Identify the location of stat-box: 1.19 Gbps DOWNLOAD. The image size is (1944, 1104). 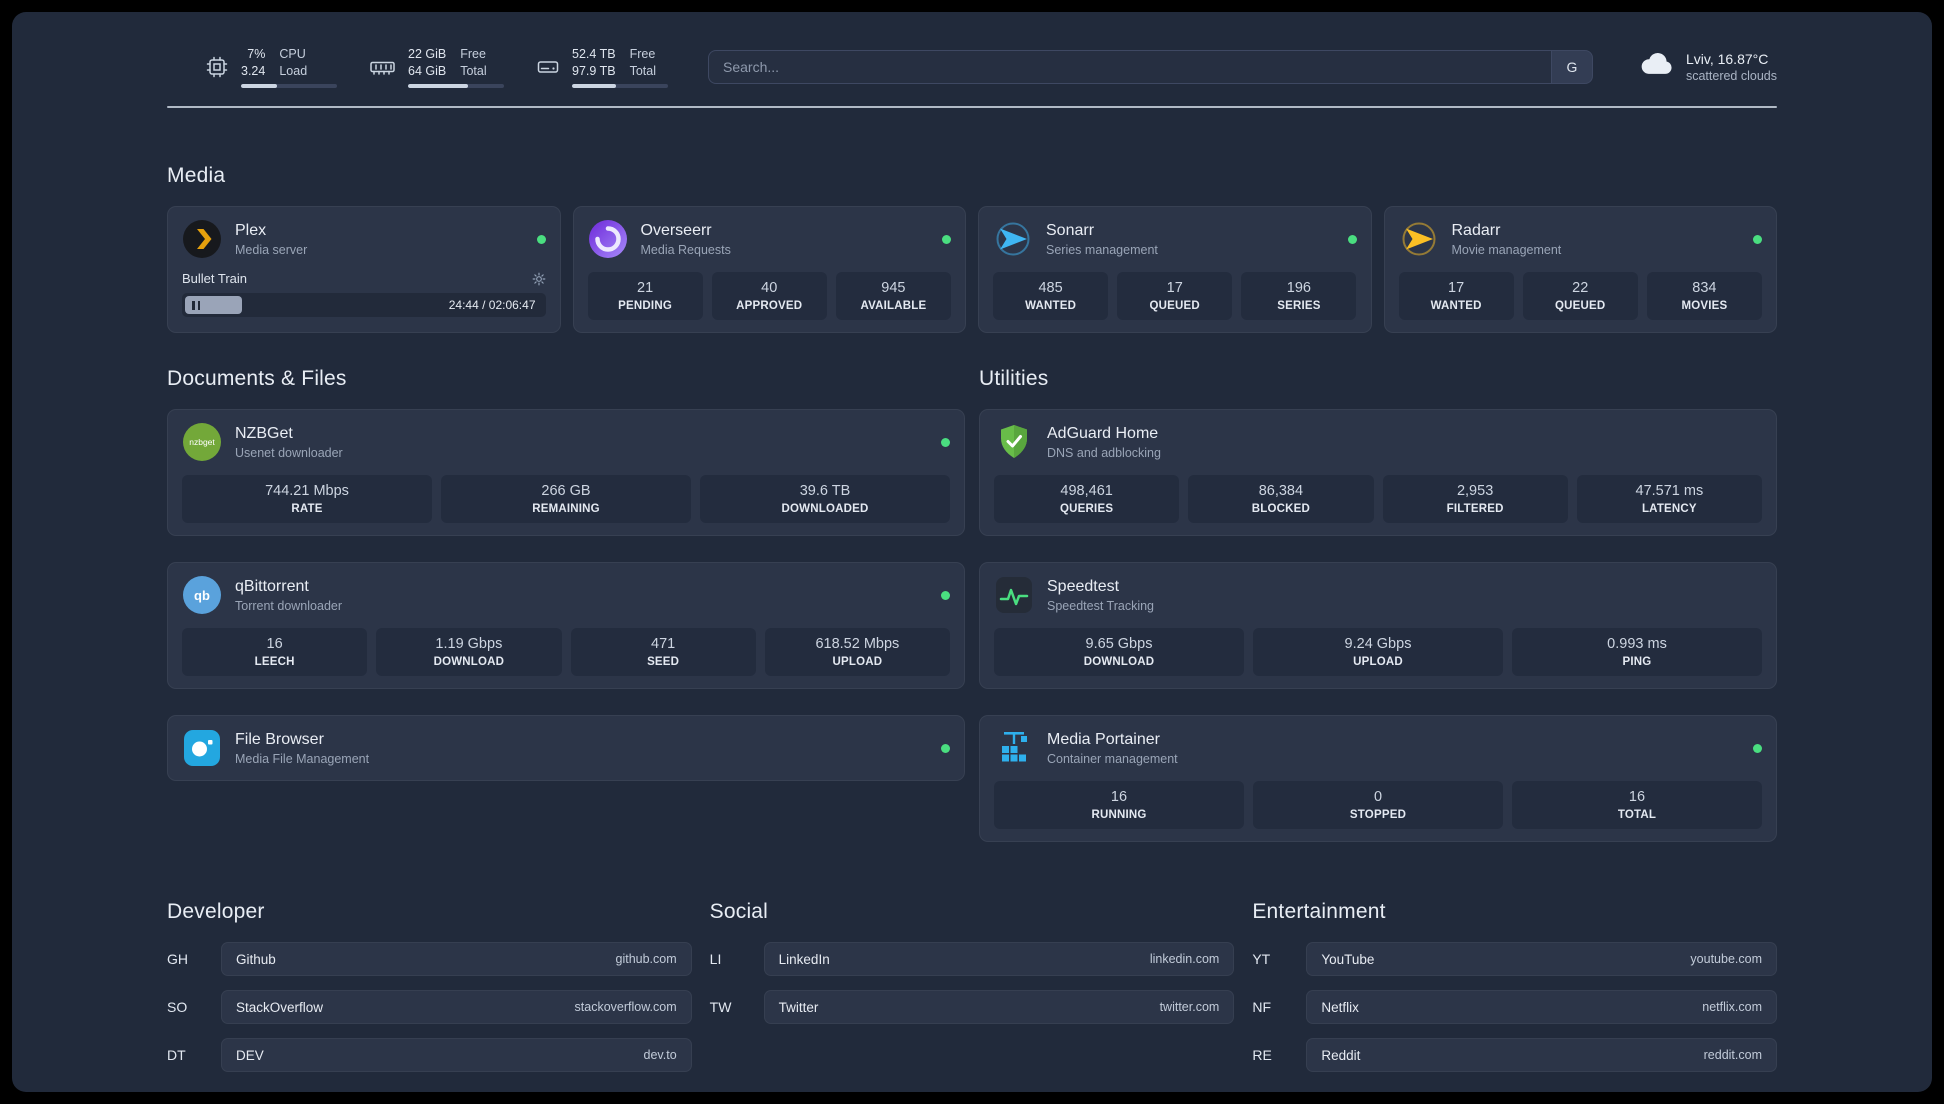
(469, 652).